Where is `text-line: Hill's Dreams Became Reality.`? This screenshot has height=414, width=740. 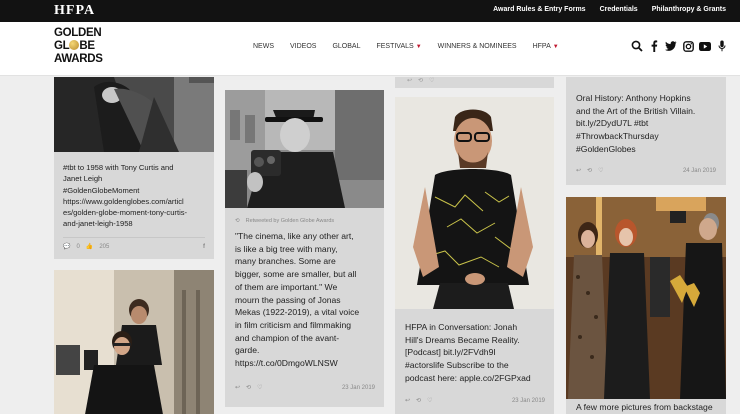
text-line: Hill's Dreams Became Reality. is located at coordinates (462, 339).